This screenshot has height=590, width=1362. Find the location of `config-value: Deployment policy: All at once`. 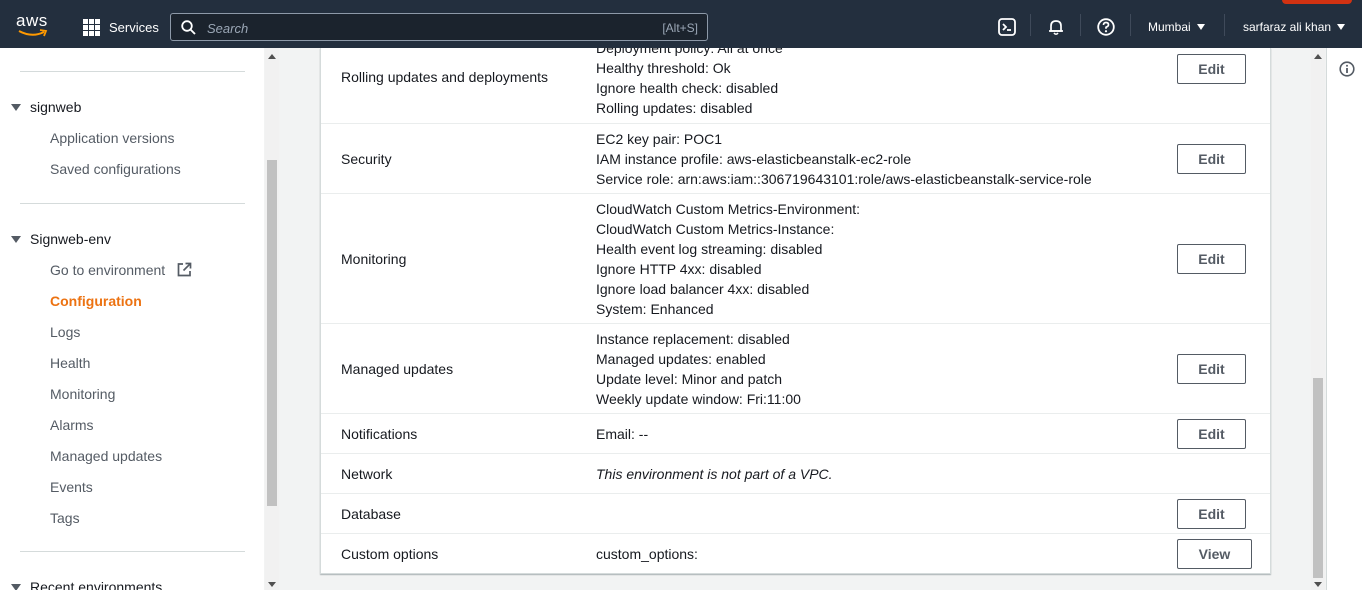

config-value: Deployment policy: All at once is located at coordinates (689, 52).